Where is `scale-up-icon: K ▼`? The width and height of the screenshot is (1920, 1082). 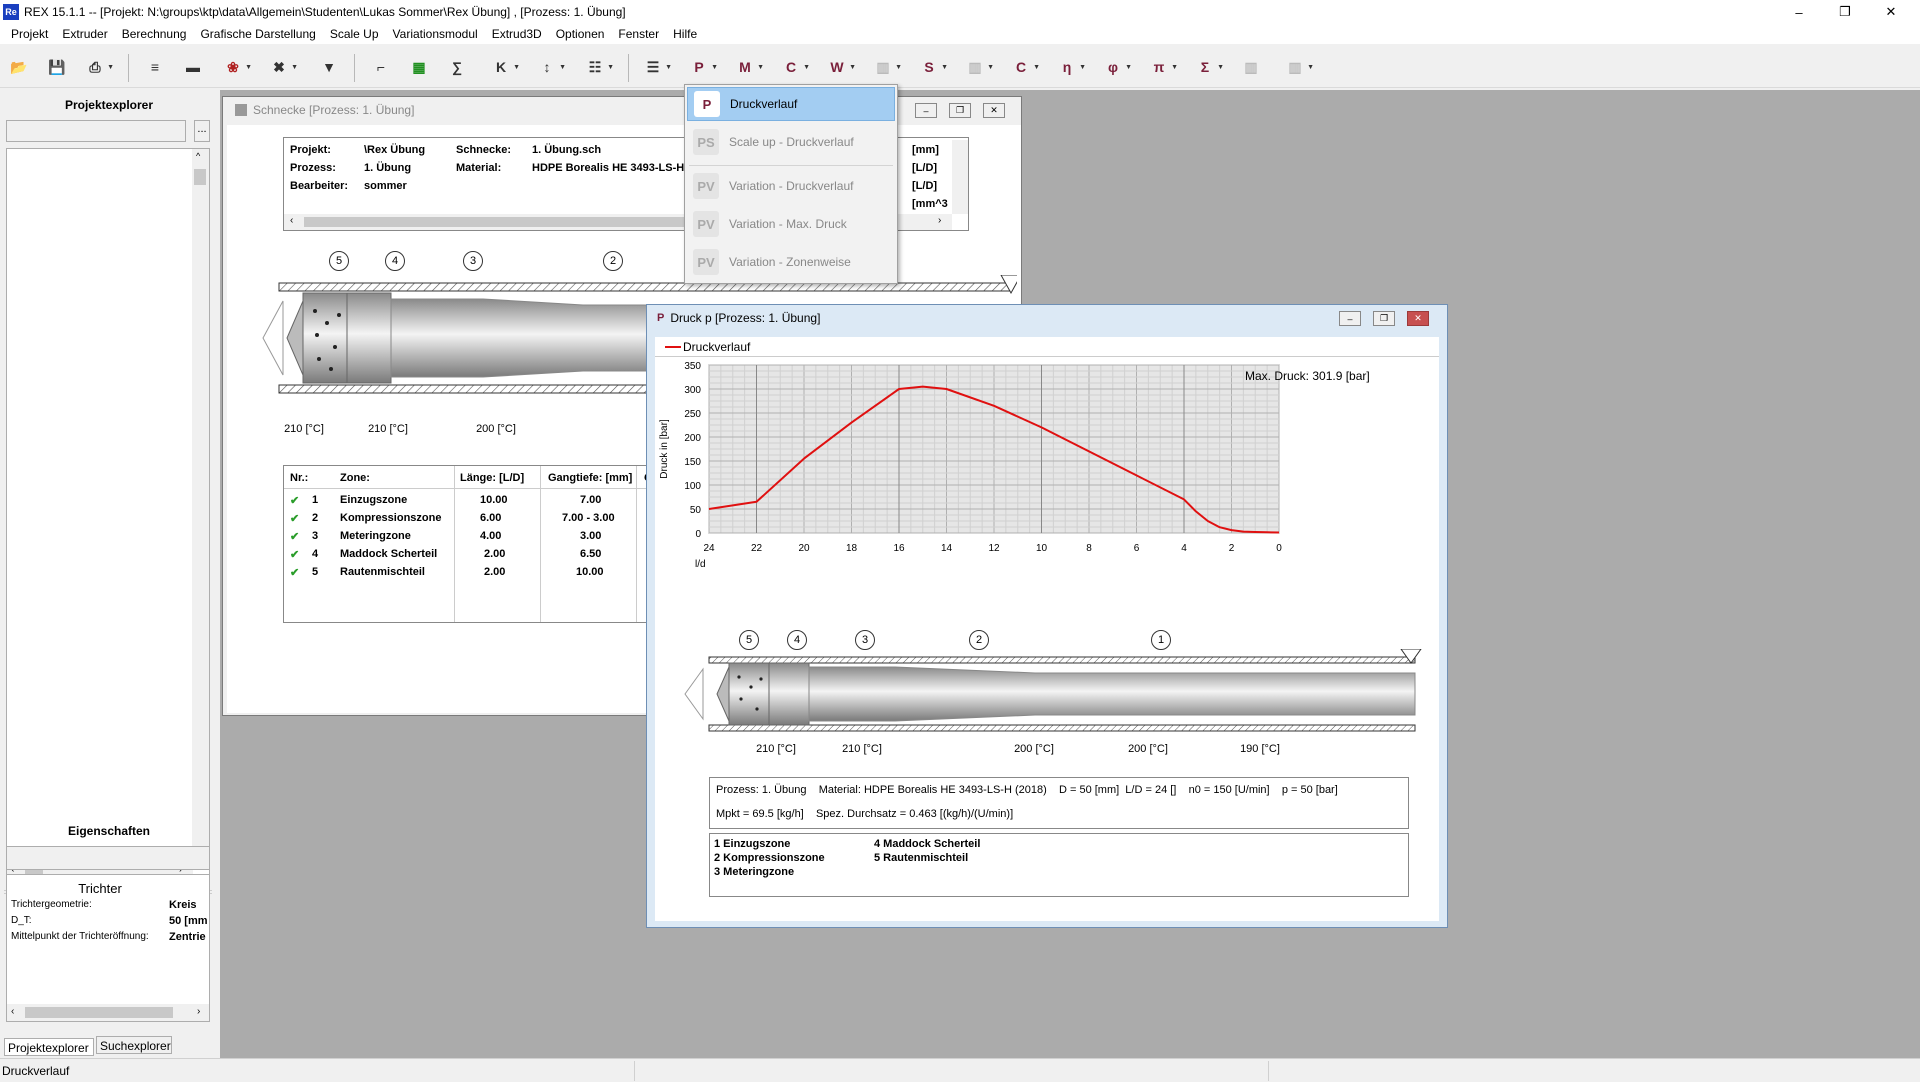 scale-up-icon: K ▼ is located at coordinates (505, 67).